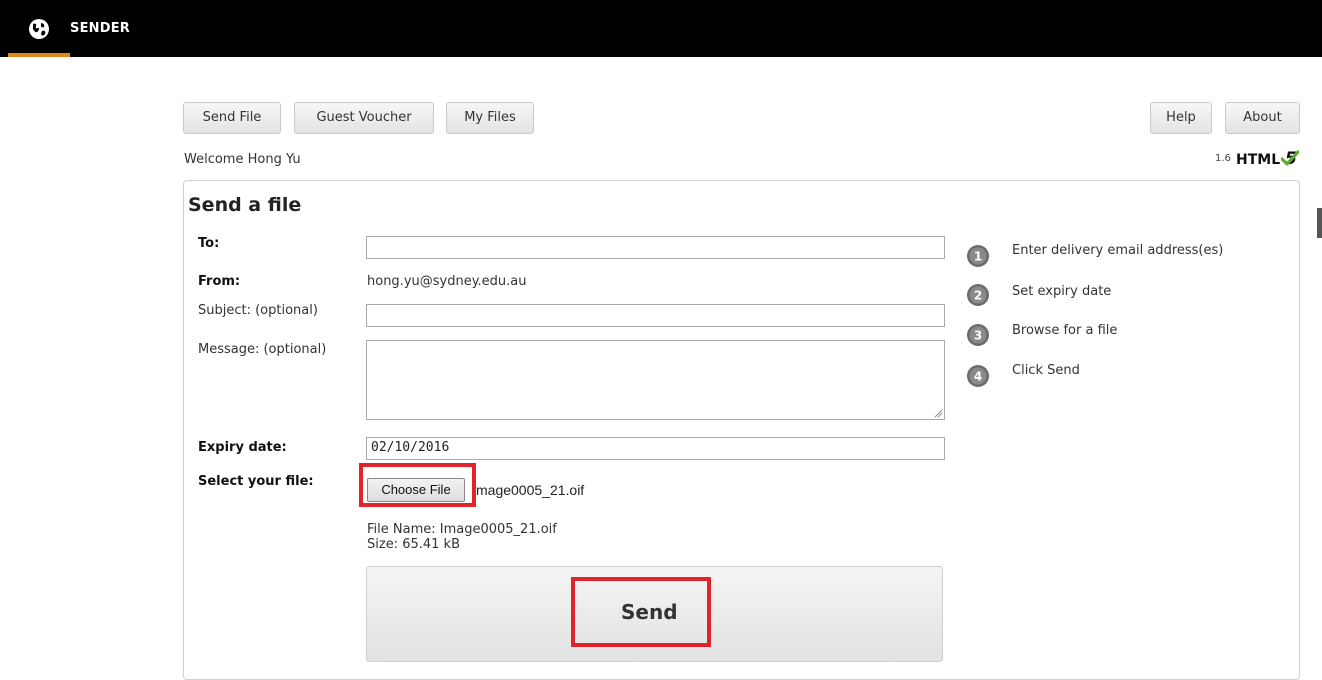  What do you see at coordinates (655, 380) in the screenshot?
I see `message-field` at bounding box center [655, 380].